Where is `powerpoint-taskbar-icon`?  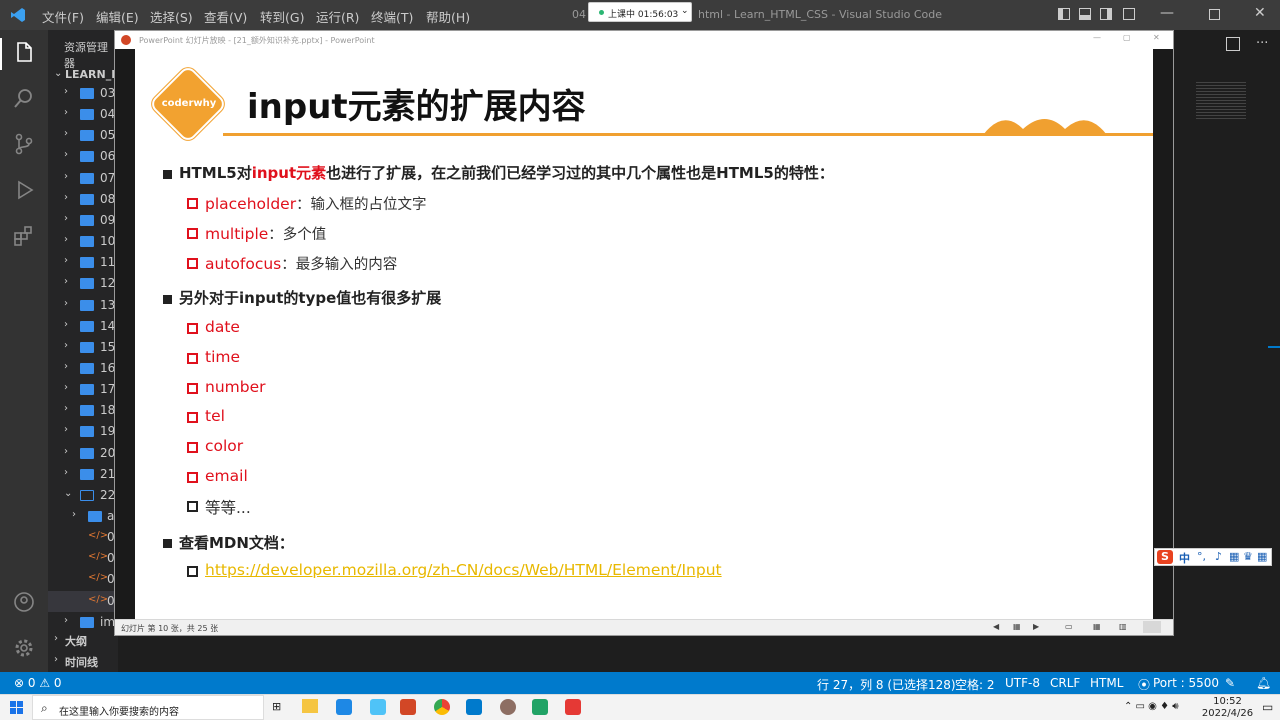 powerpoint-taskbar-icon is located at coordinates (408, 707).